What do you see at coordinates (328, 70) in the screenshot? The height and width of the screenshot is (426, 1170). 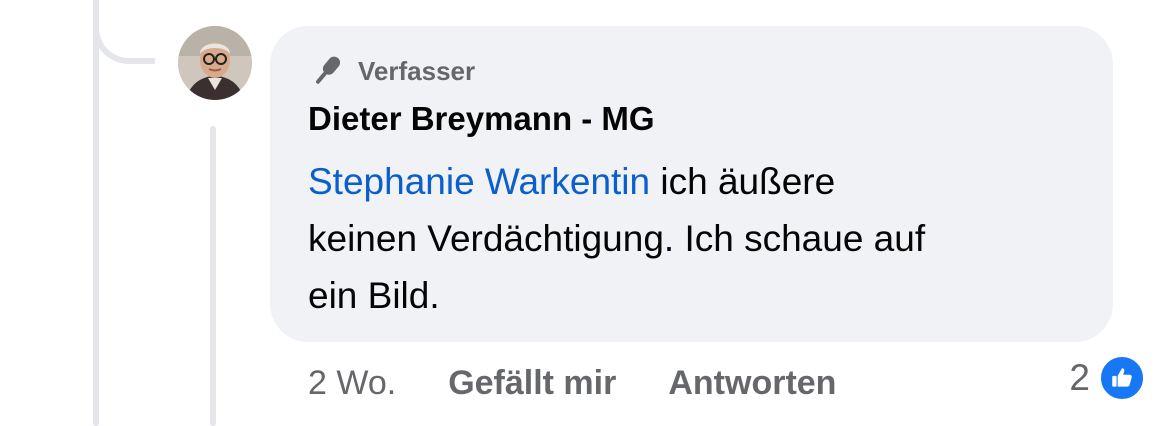 I see `microphone-icon` at bounding box center [328, 70].